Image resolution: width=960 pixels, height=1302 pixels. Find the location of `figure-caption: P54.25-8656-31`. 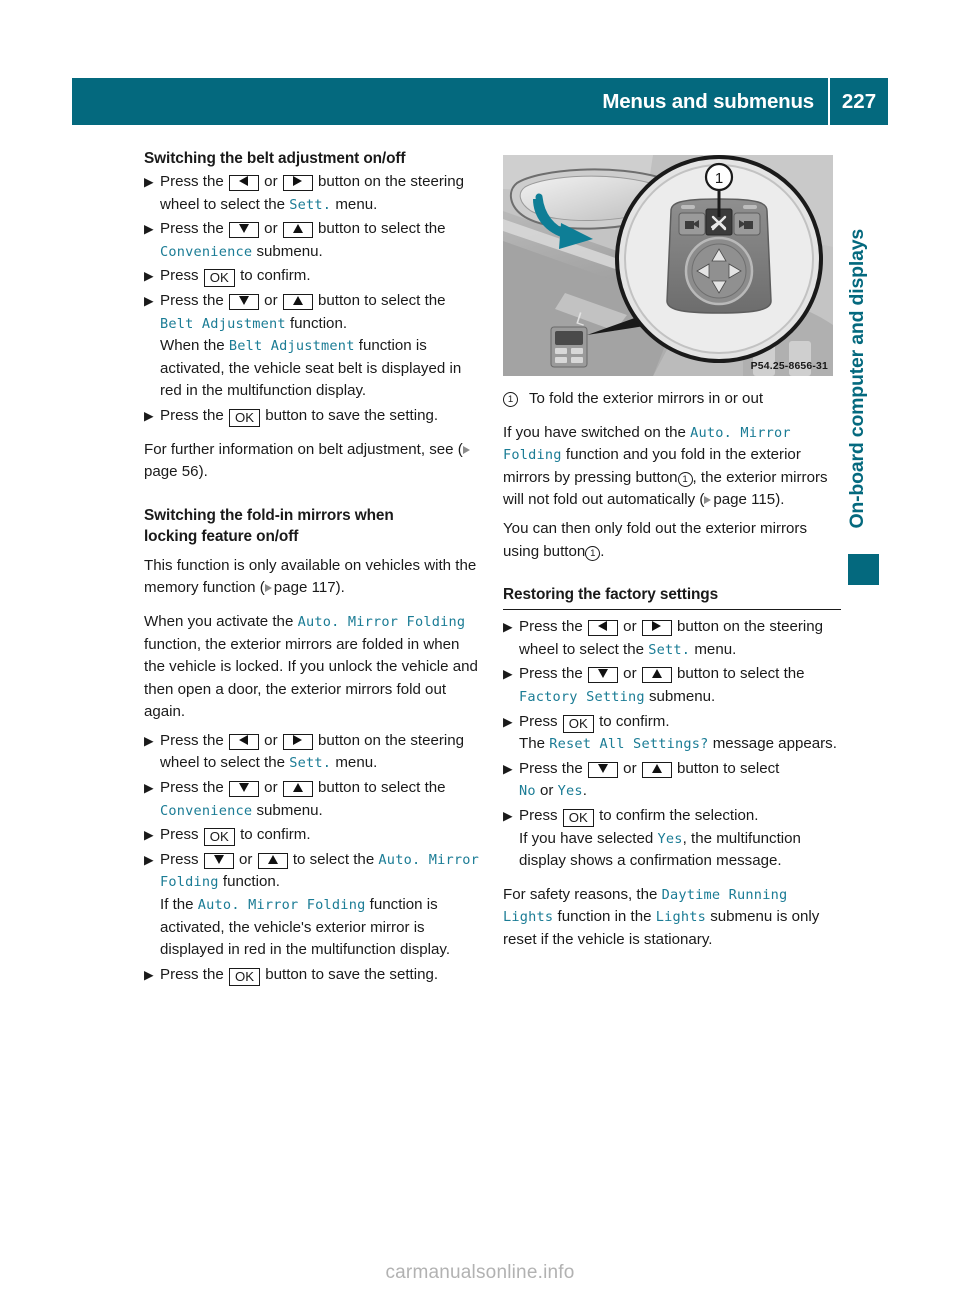

figure-caption: P54.25-8656-31 is located at coordinates (789, 366).